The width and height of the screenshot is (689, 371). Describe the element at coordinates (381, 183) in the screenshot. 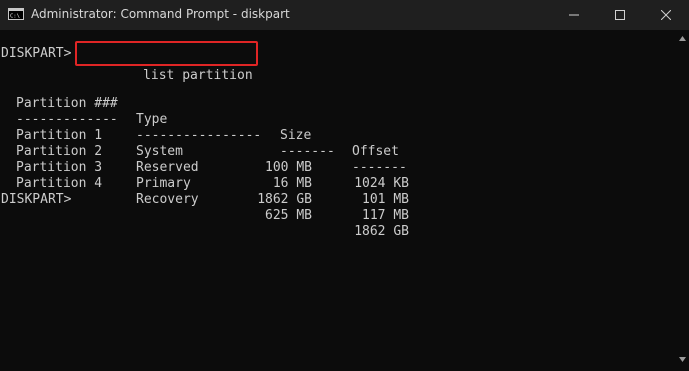

I see `cell-offset: 1024 KB` at that location.